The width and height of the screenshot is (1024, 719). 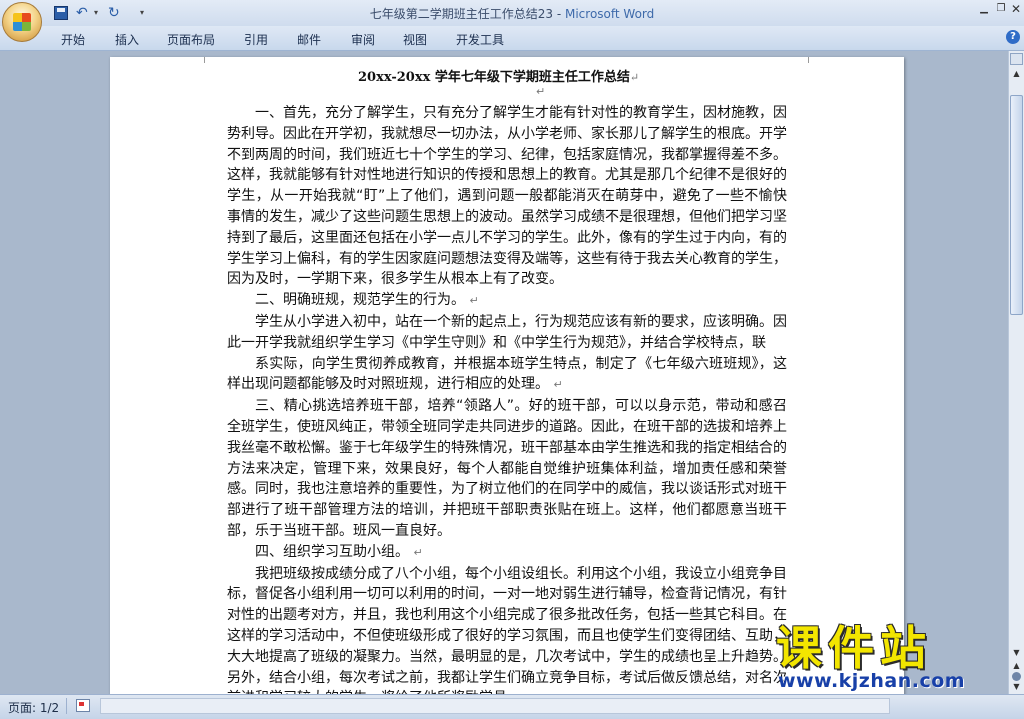 I want to click on status-bar: 页面: 1/2, so click(x=512, y=706).